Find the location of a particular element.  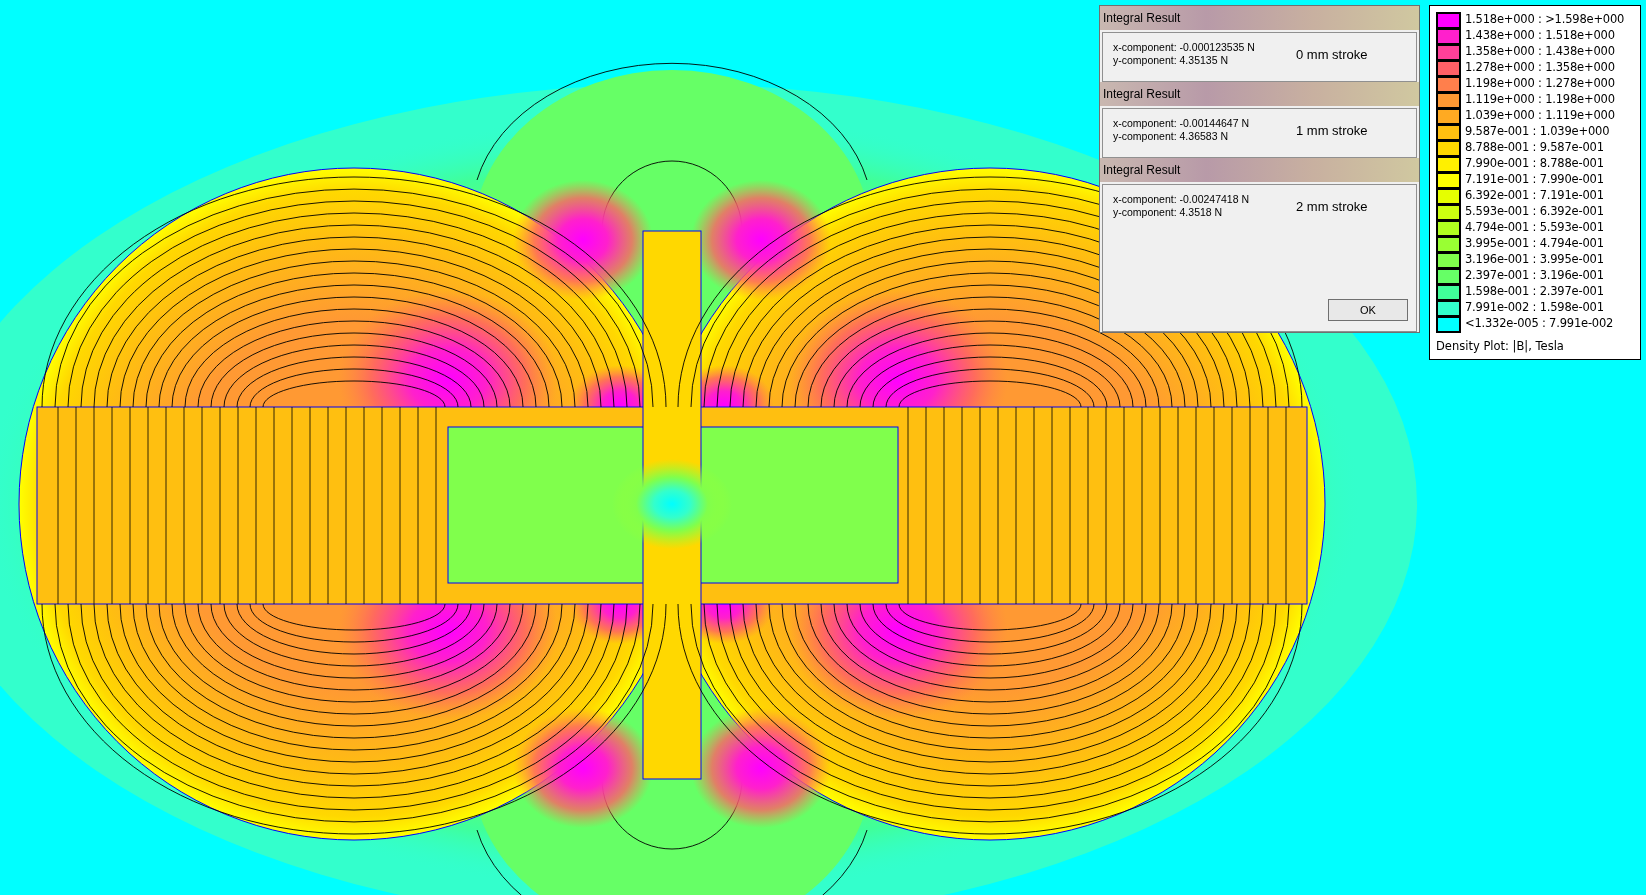

legend-range: 2.397e-001 : 3.196e-001 is located at coordinates (1534, 276).